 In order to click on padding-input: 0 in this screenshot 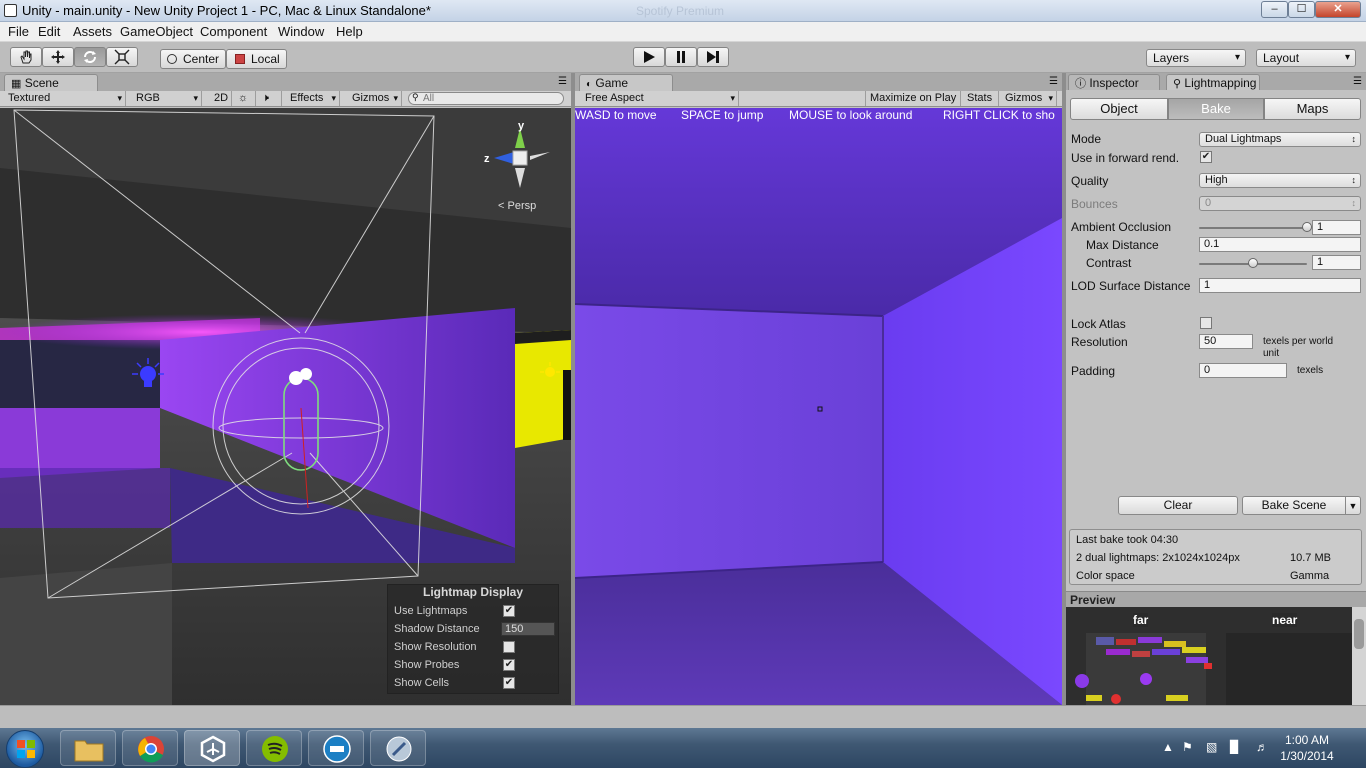, I will do `click(1243, 370)`.